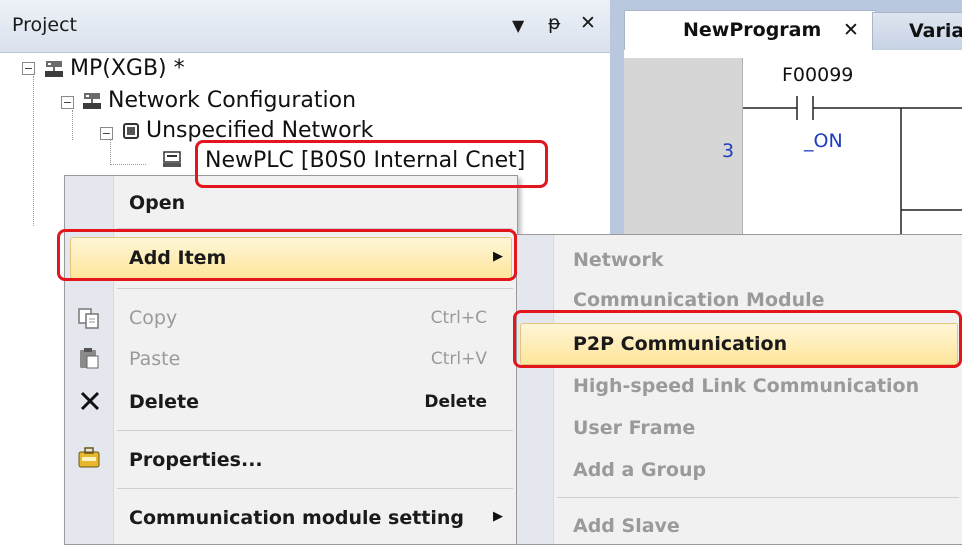 Image resolution: width=962 pixels, height=545 pixels. I want to click on panel-dropdown-icon: ▼, so click(518, 25).